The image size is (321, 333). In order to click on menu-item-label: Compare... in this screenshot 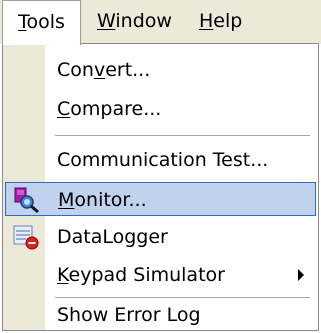, I will do `click(109, 109)`.